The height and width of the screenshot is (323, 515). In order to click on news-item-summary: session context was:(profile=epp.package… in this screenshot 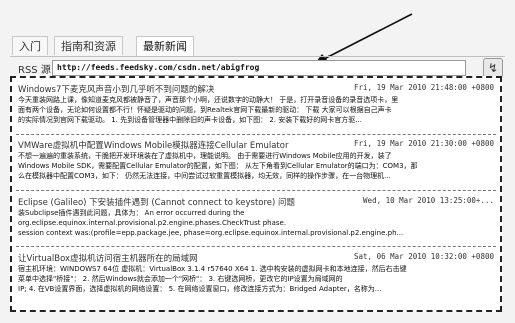, I will do `click(211, 233)`.